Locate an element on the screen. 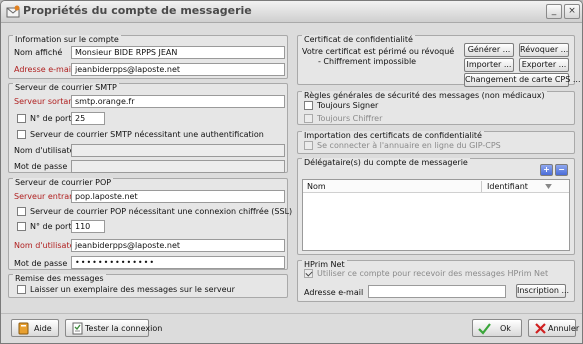 This screenshot has width=583, height=344. smtp-server-label: Serveur sortant is located at coordinates (45, 101).